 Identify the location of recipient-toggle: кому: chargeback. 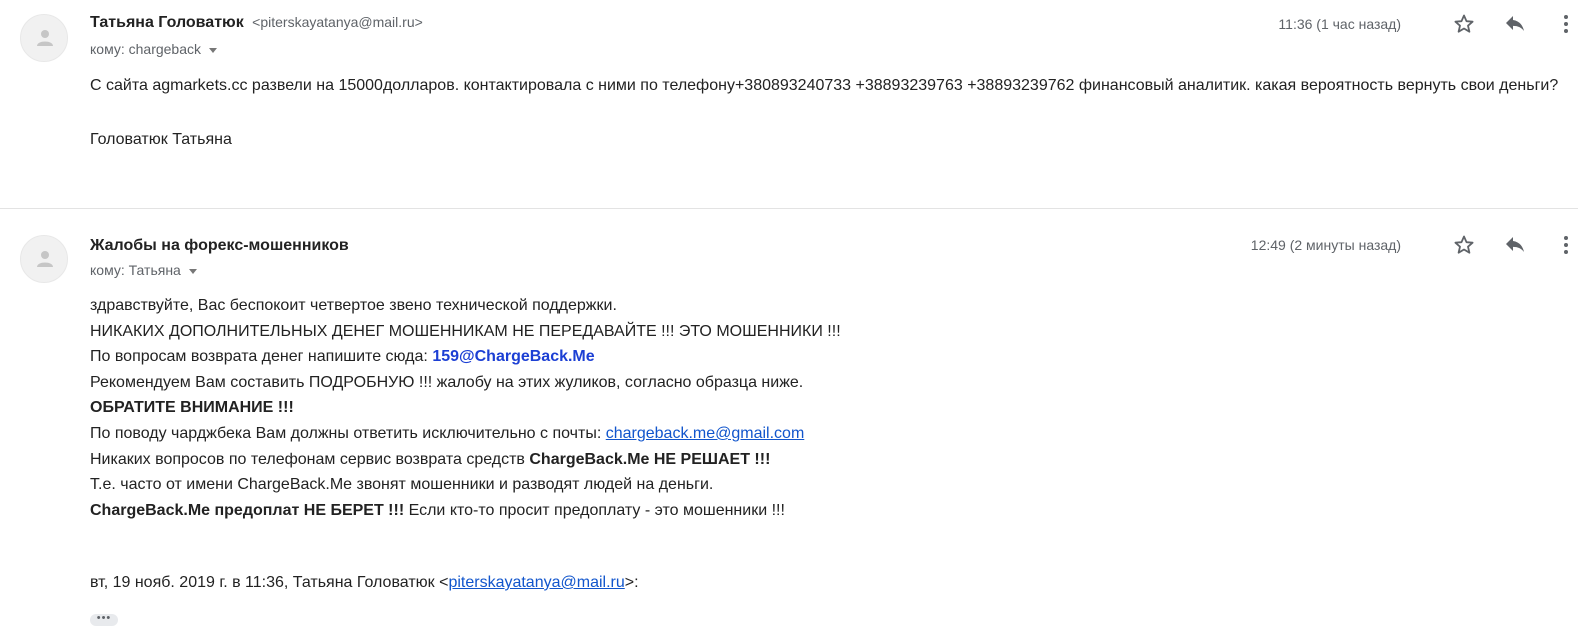
(154, 49).